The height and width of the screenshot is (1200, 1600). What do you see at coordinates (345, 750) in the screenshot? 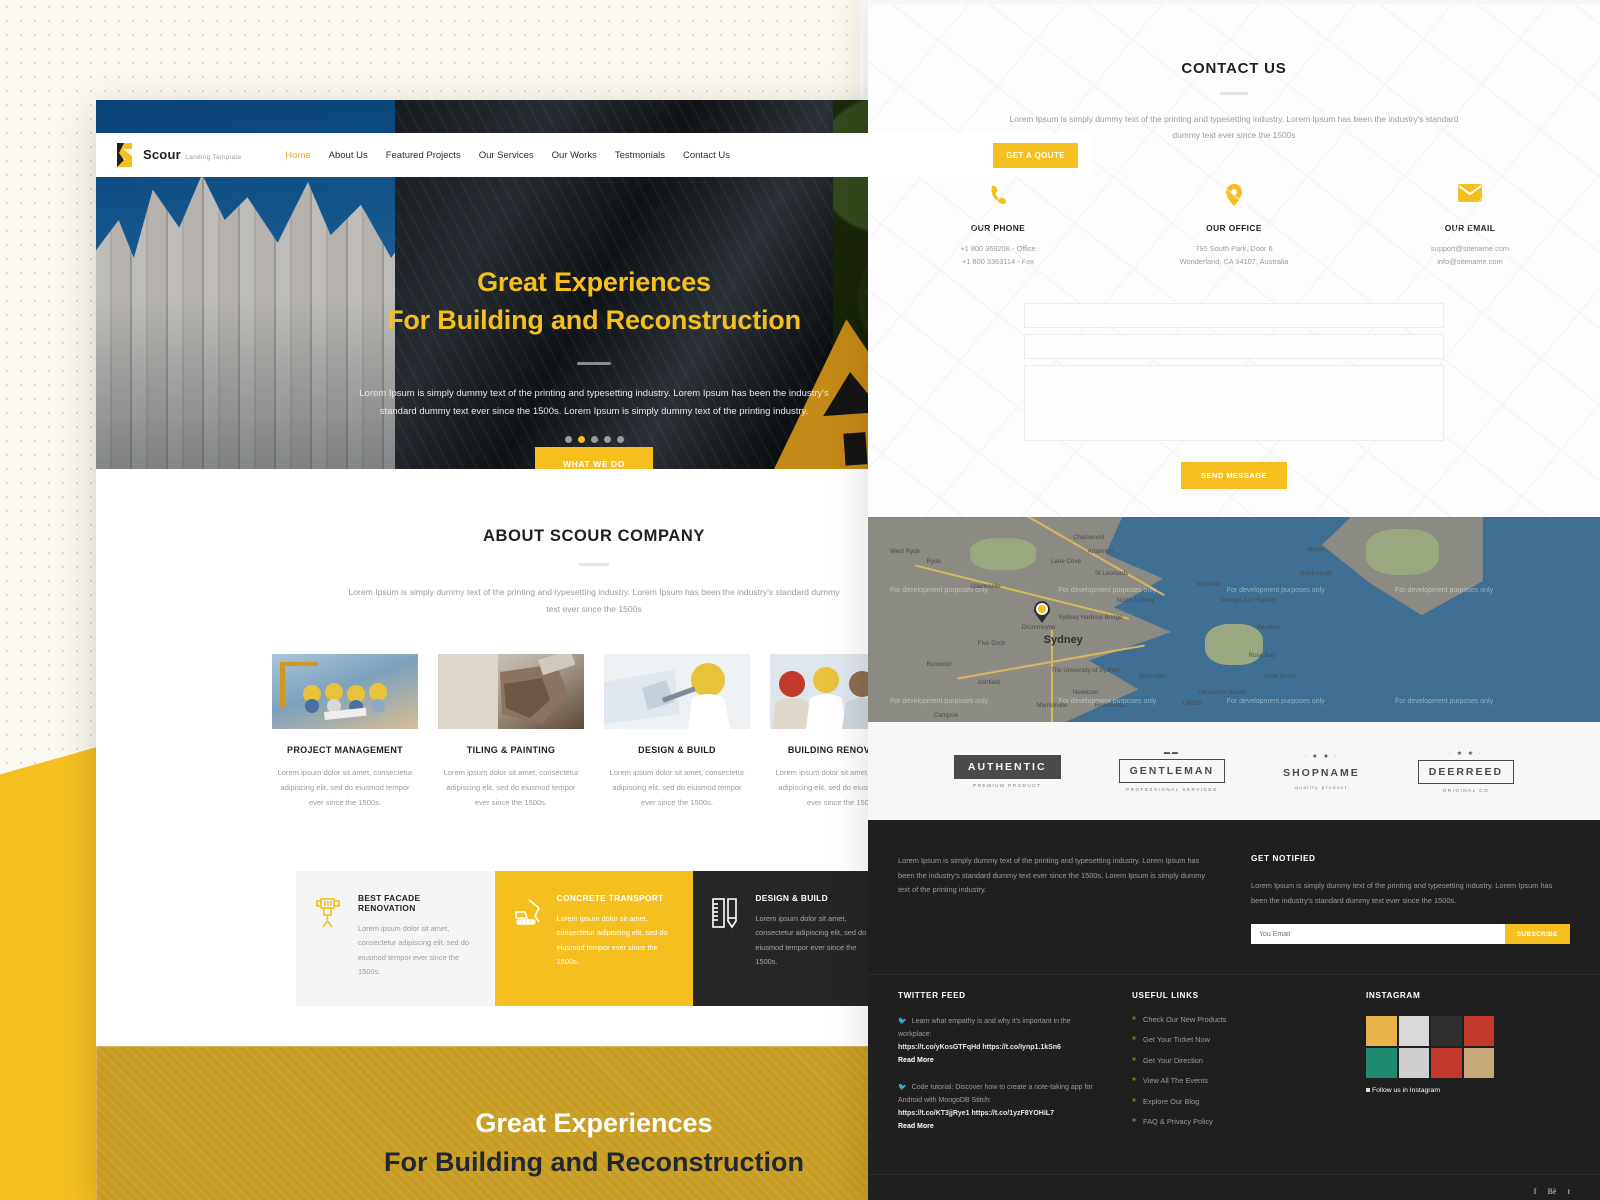
I see `card-title: PROJECT MANAGEMENT` at bounding box center [345, 750].